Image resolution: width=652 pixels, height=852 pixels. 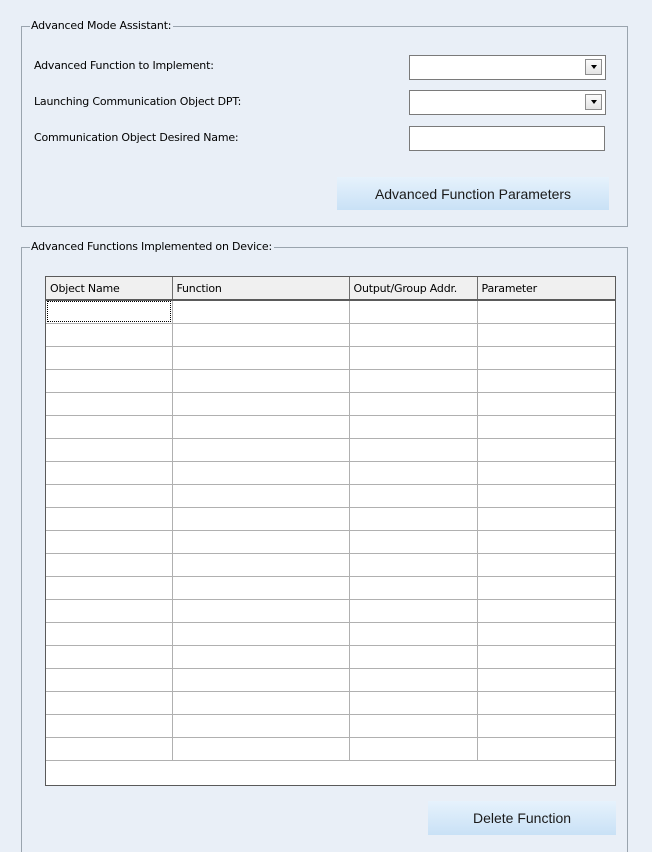 I want to click on advanced-function-parameters-button: Advanced Function Parameters, so click(x=473, y=193).